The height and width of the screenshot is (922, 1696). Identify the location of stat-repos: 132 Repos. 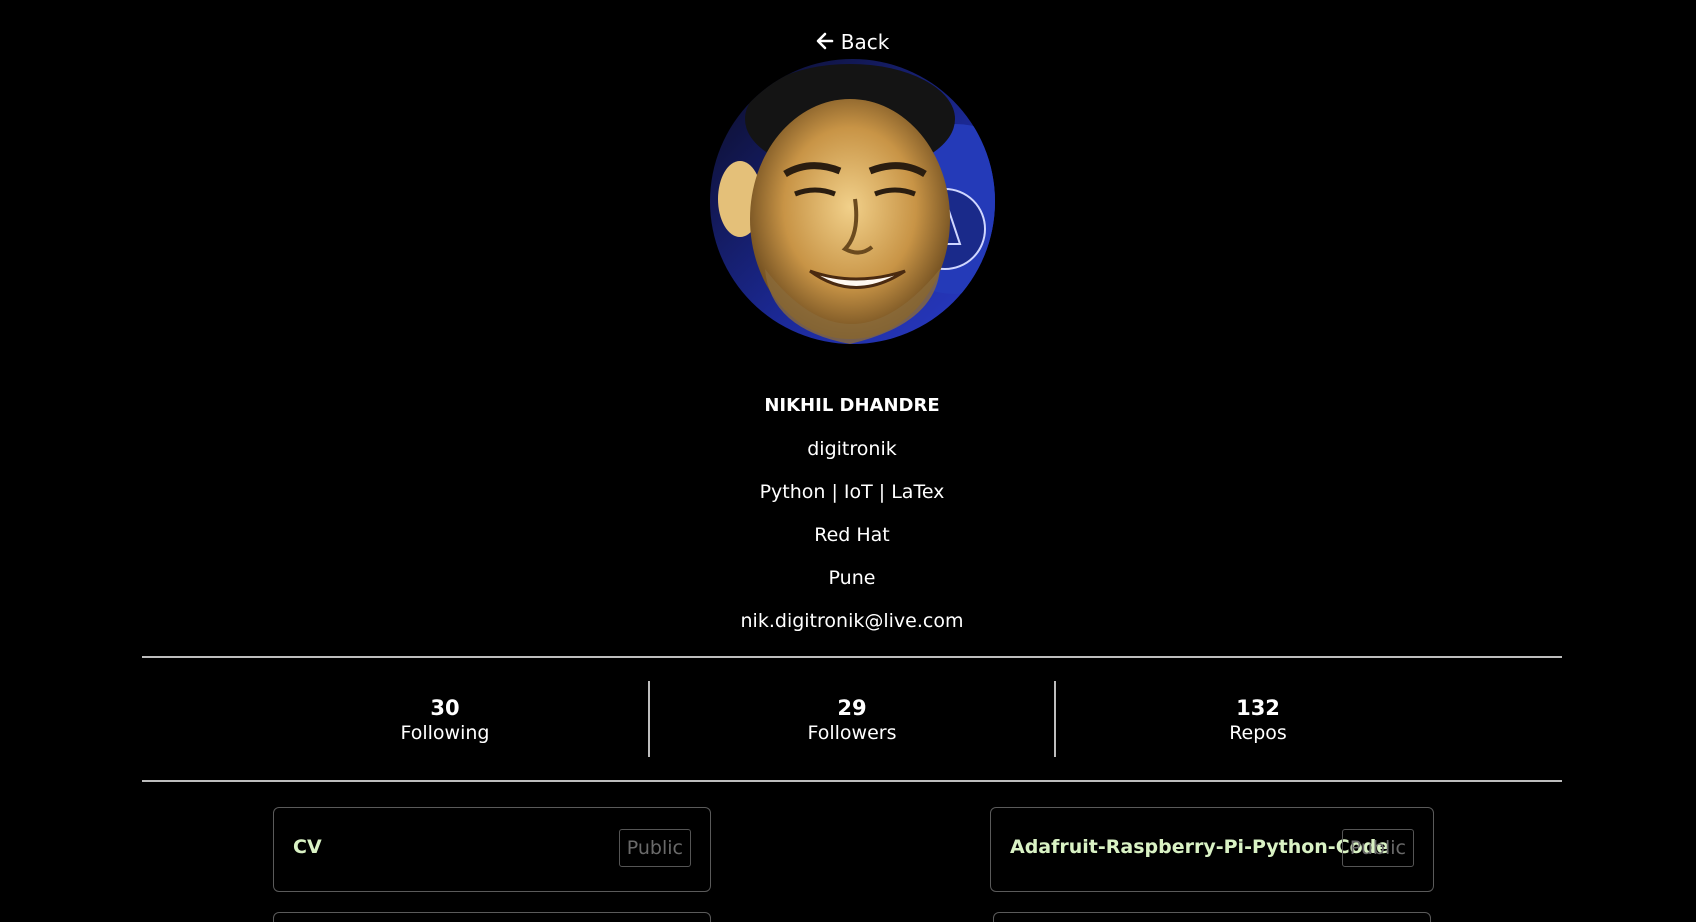
(1258, 720).